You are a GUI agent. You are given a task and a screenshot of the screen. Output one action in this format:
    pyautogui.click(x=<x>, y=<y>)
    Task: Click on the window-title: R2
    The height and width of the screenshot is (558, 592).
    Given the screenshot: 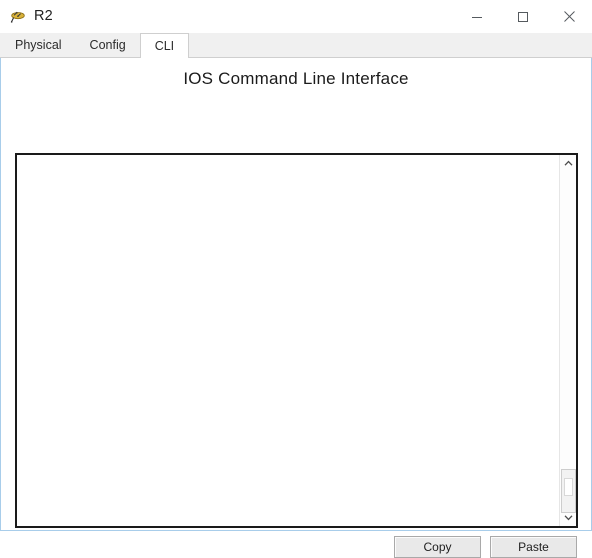 What is the action you would take?
    pyautogui.click(x=43, y=16)
    